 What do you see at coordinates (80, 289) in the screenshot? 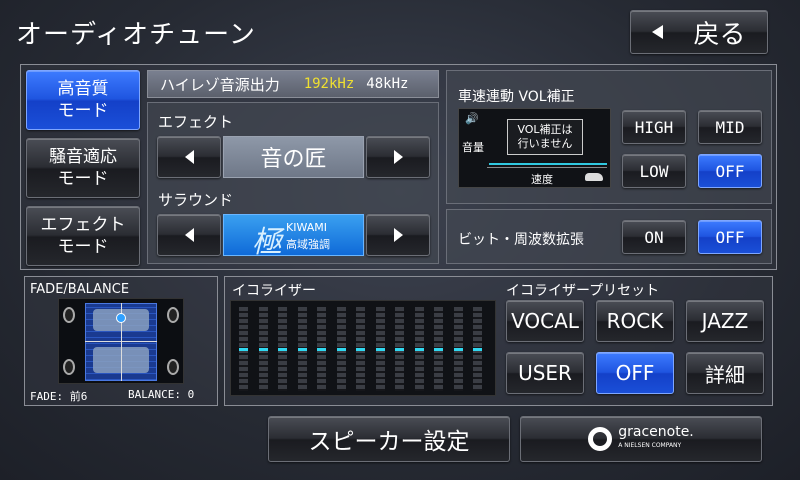
I see `fade-balance-title: FADE/BALANCE` at bounding box center [80, 289].